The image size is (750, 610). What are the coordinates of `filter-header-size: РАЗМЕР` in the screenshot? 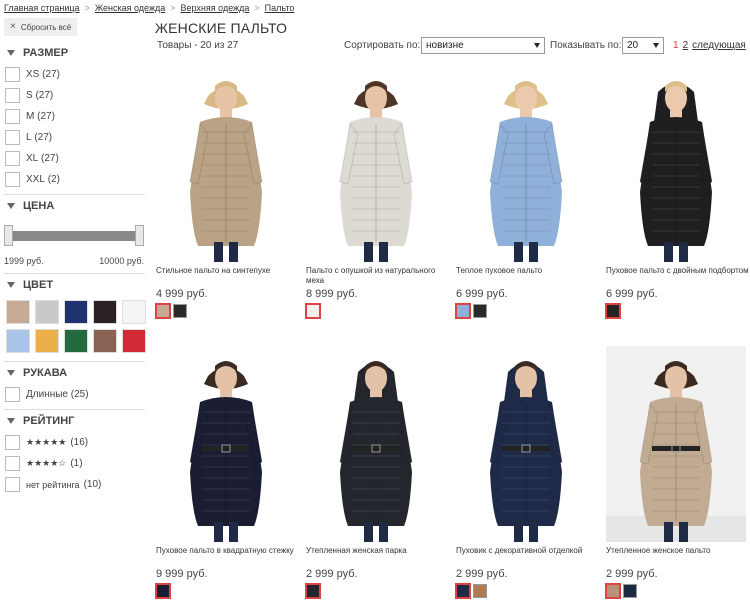 It's located at (74, 53).